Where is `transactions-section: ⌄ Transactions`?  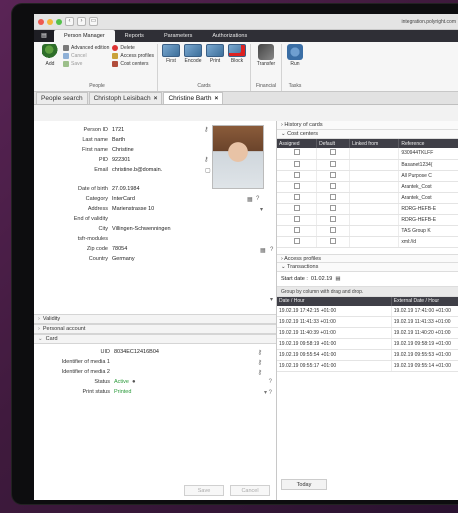
transactions-section: ⌄ Transactions is located at coordinates (367, 267).